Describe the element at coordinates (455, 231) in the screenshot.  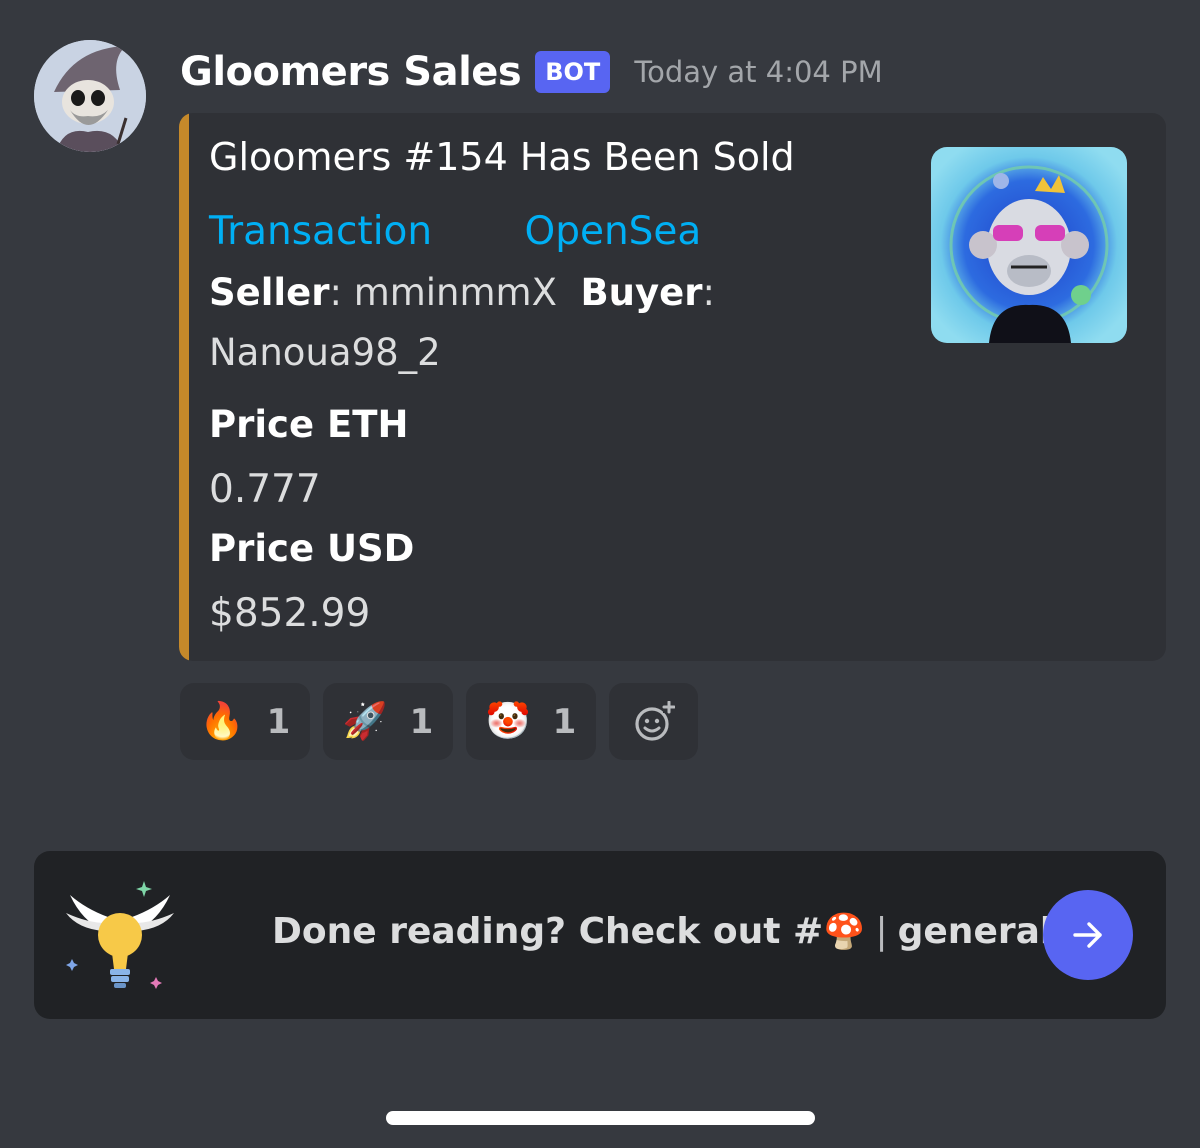
I see `embed-links: Transaction OpenSea` at that location.